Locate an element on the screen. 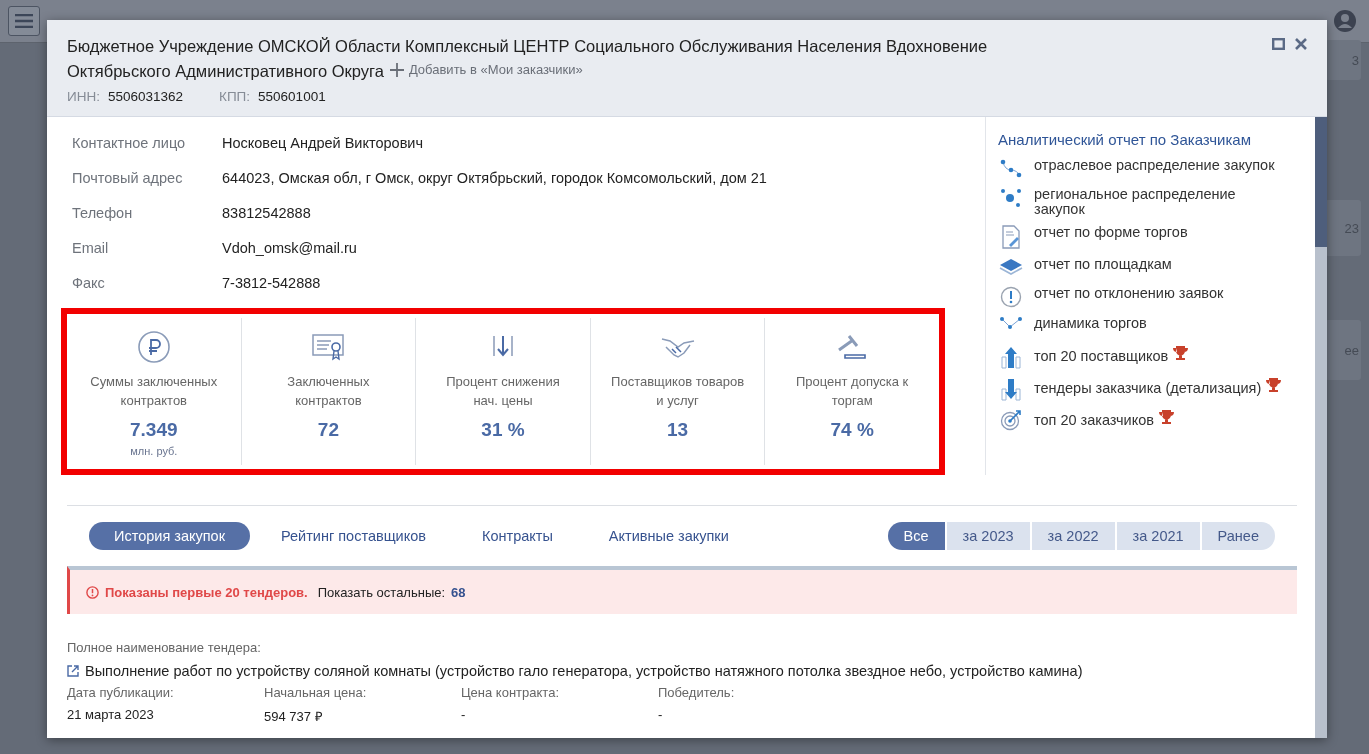 The image size is (1369, 754). up-arrow-icon is located at coordinates (1011, 357).